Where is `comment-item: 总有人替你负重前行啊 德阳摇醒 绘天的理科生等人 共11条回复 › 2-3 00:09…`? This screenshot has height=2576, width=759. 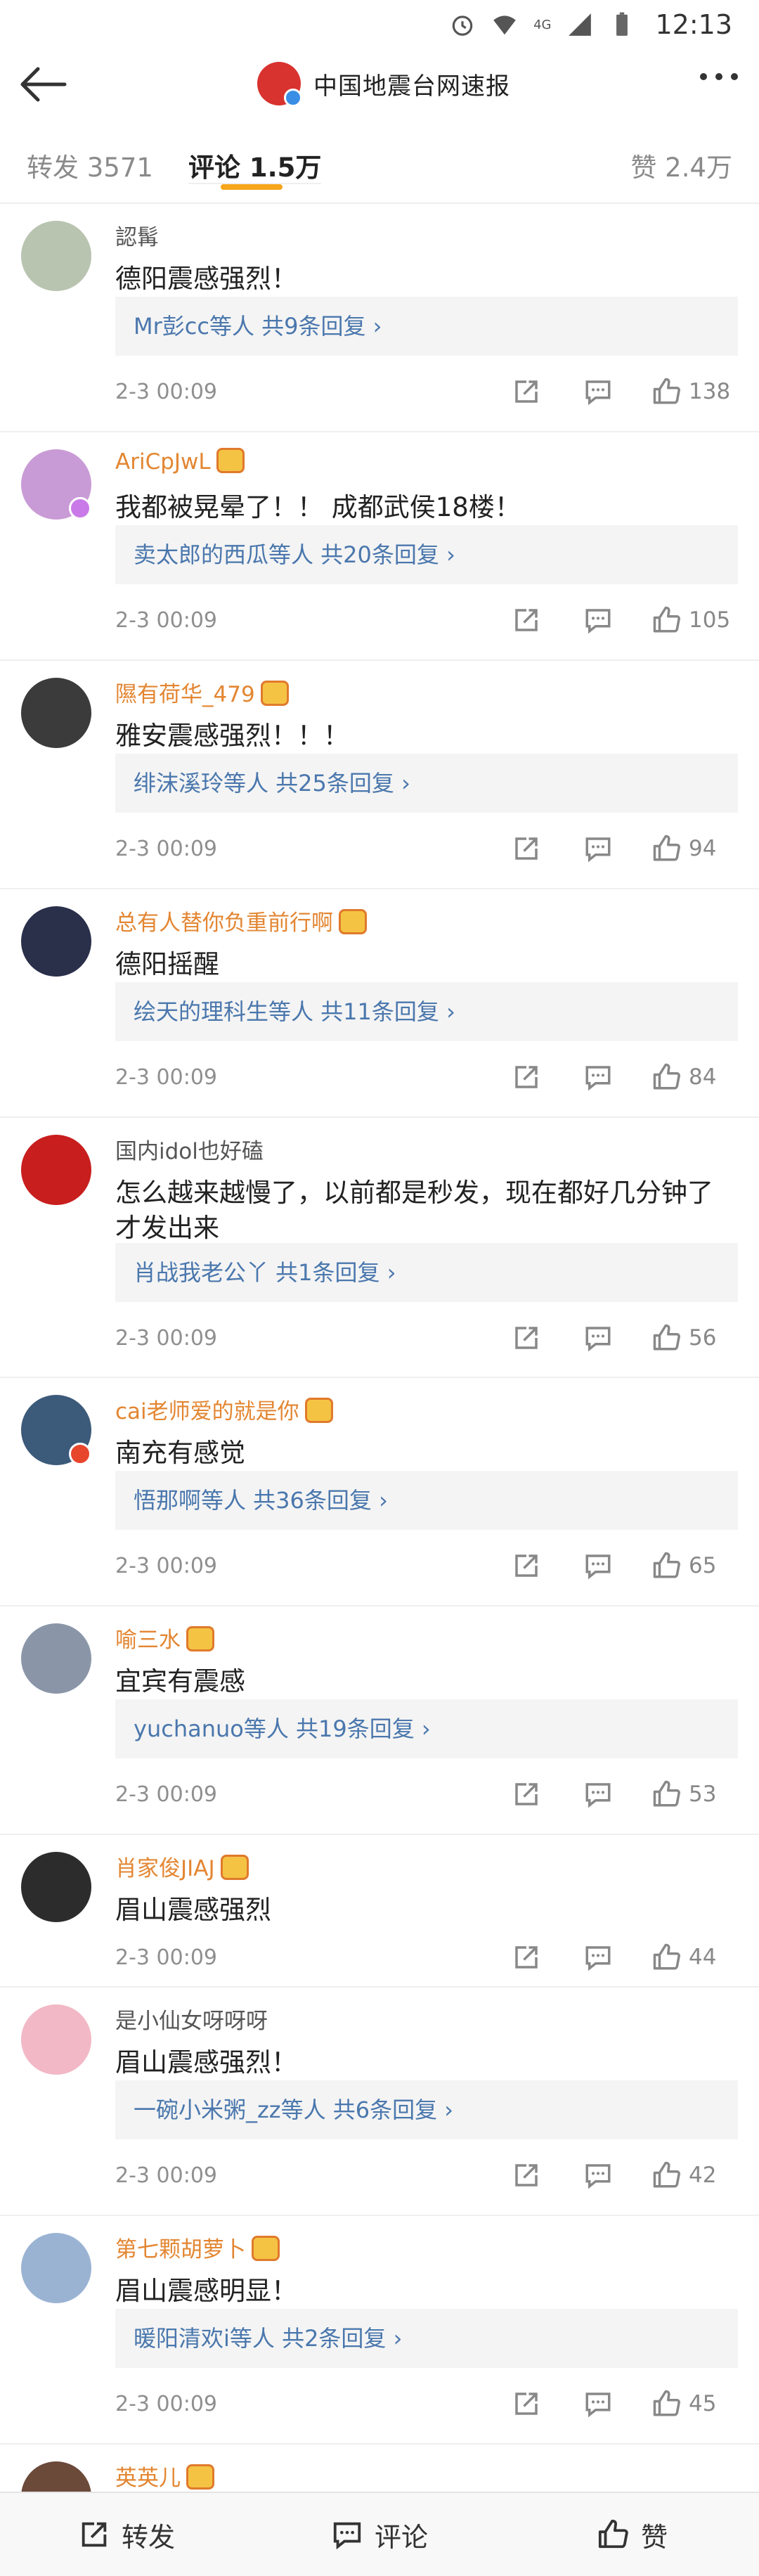 comment-item: 总有人替你负重前行啊 德阳摇醒 绘天的理科生等人 共11条回复 › 2-3 00:09… is located at coordinates (379, 1003).